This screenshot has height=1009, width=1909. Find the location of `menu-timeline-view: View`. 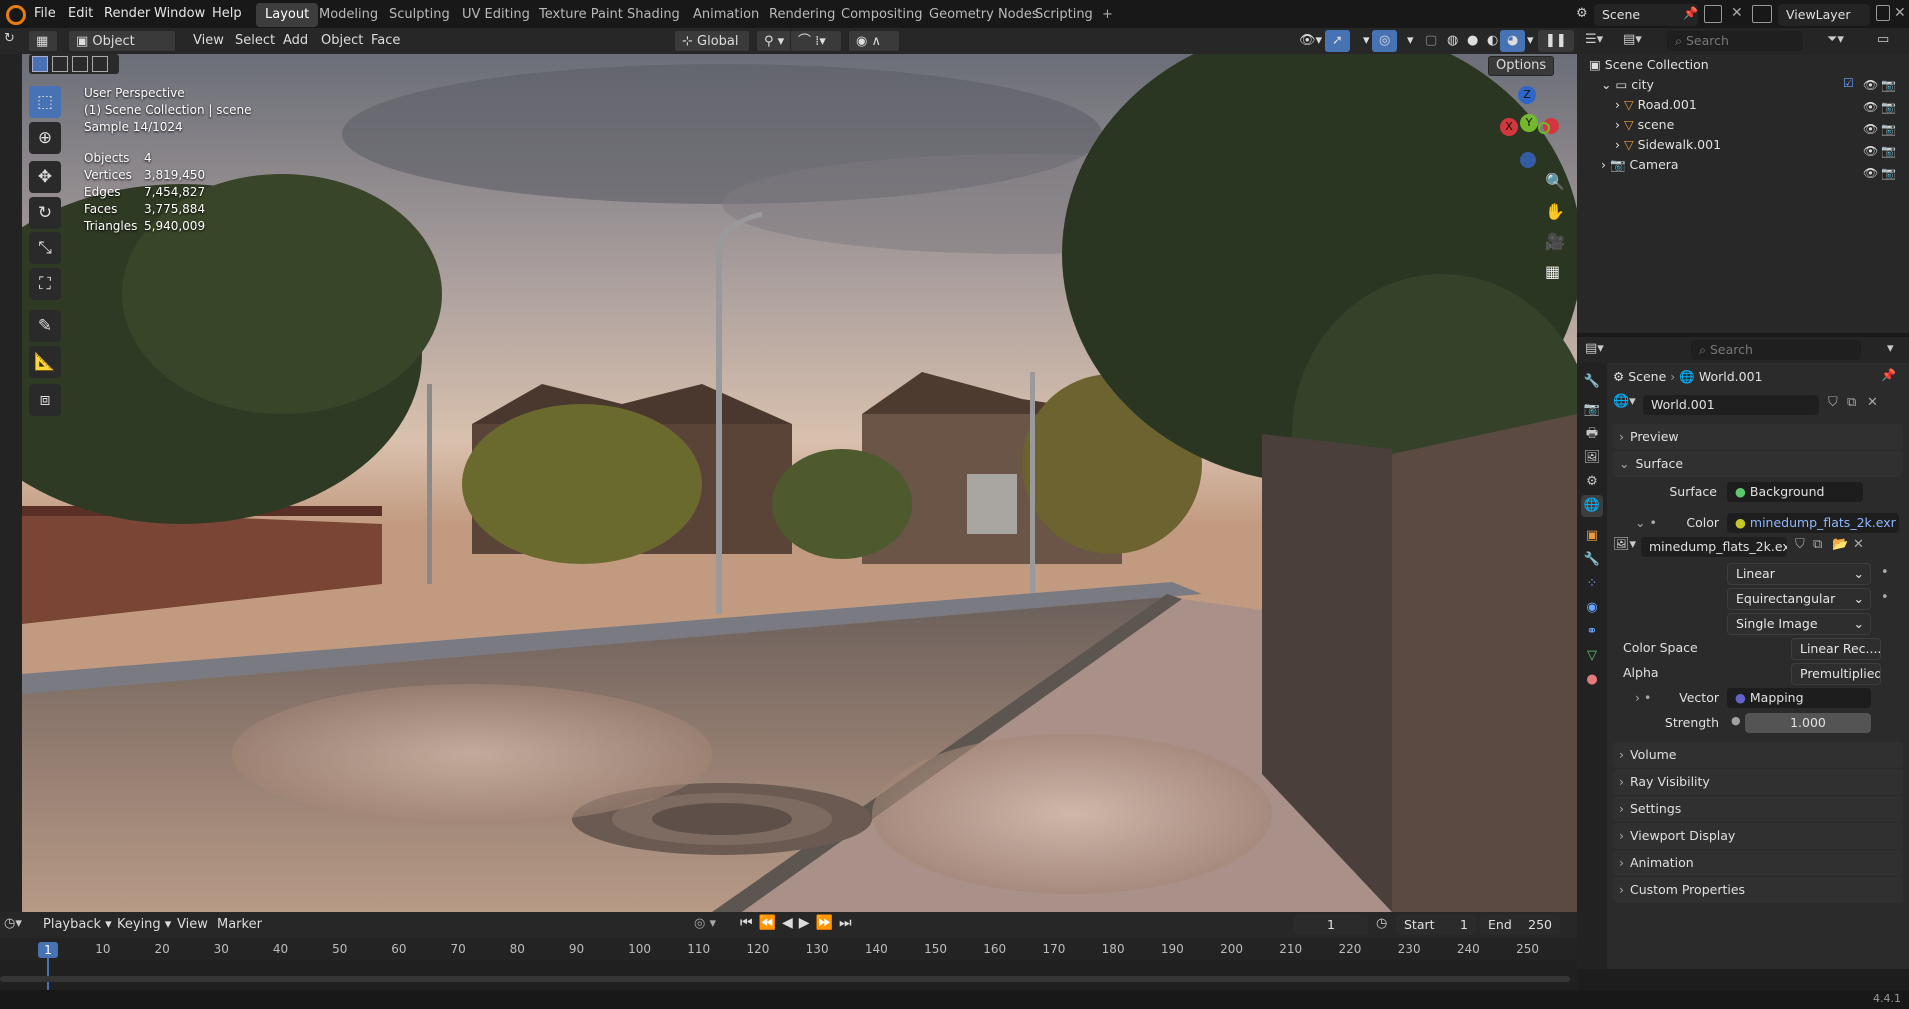

menu-timeline-view: View is located at coordinates (192, 925).